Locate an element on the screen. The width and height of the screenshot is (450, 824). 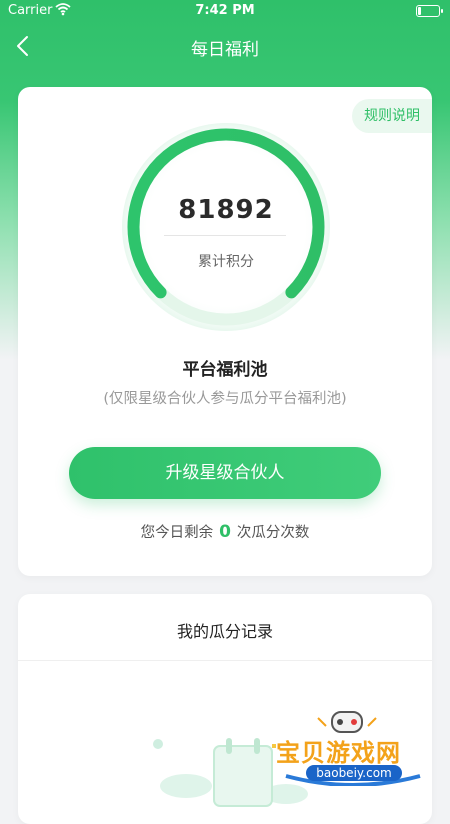
remaining-count-text: 您今日剩余 0 次瓜分次数 is located at coordinates (225, 531).